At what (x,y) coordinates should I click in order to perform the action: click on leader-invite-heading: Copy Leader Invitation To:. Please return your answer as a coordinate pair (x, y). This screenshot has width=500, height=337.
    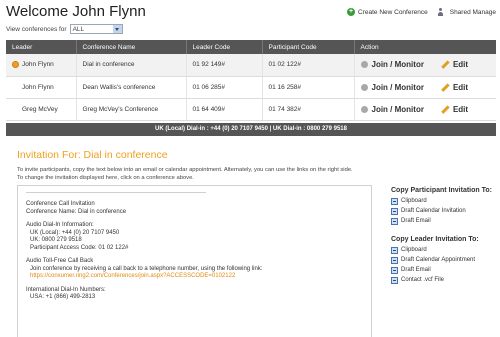
    Looking at the image, I should click on (435, 239).